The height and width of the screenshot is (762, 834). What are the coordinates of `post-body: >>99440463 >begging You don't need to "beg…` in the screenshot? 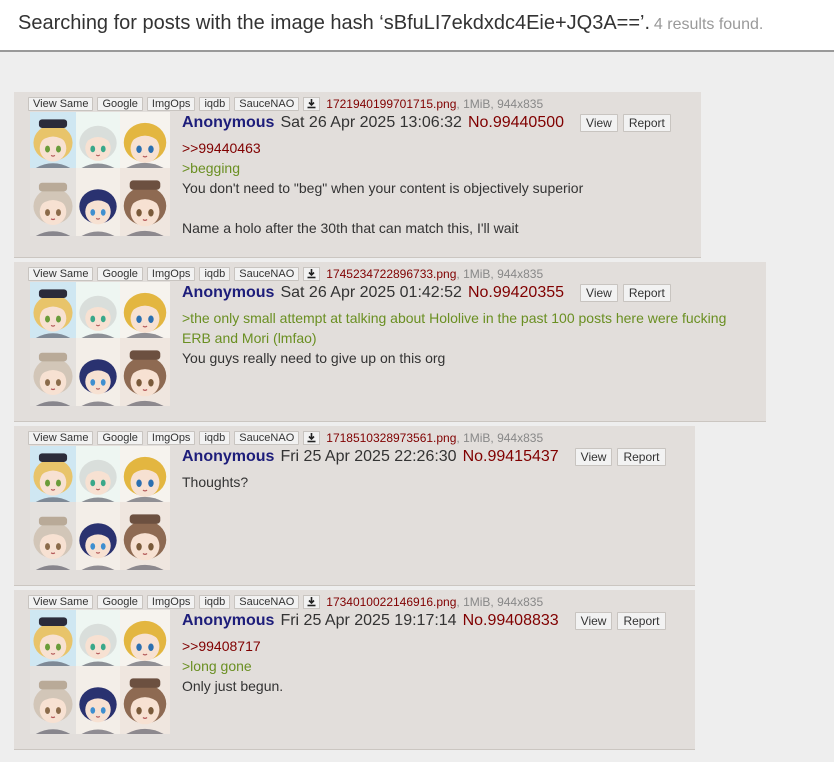 It's located at (382, 188).